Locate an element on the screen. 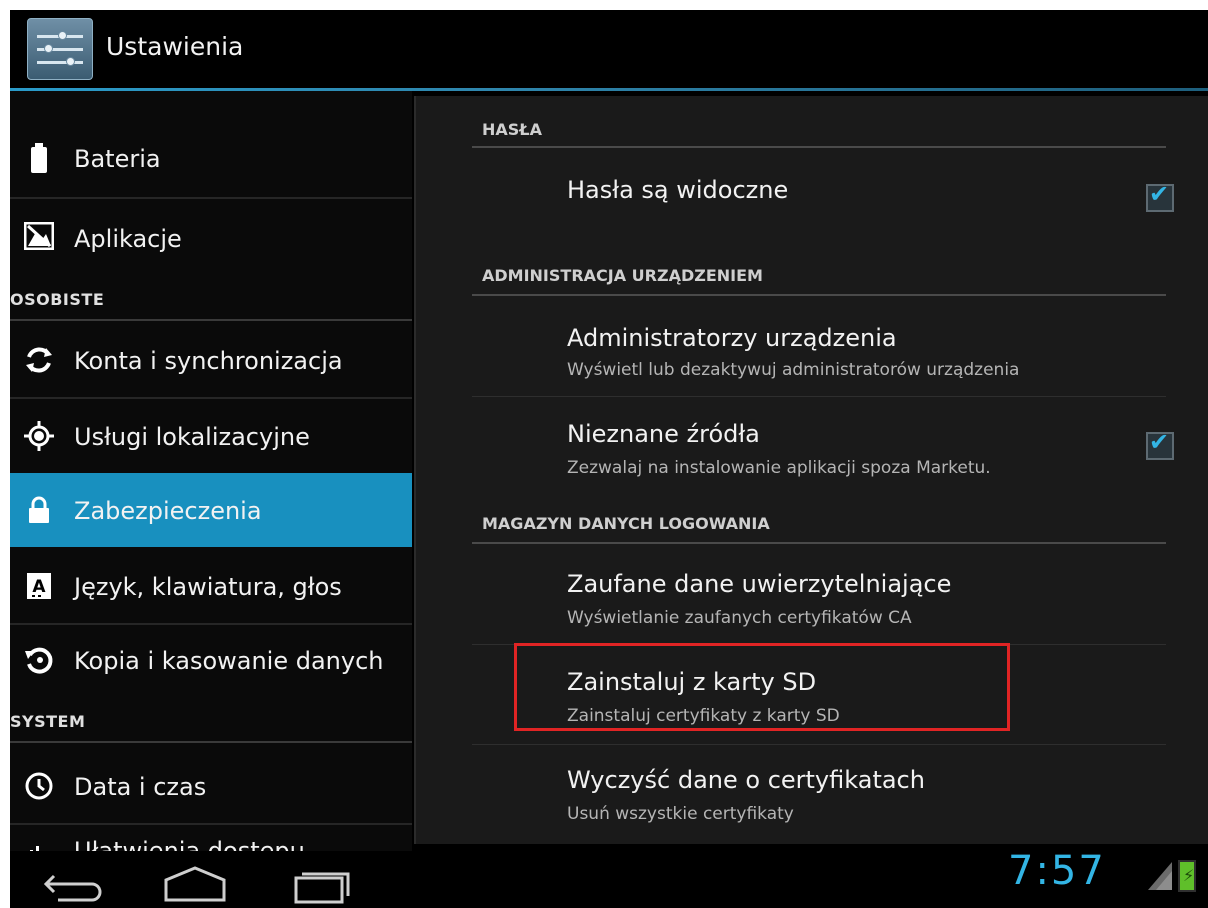 This screenshot has width=1208, height=908. back-icon is located at coordinates (72, 888).